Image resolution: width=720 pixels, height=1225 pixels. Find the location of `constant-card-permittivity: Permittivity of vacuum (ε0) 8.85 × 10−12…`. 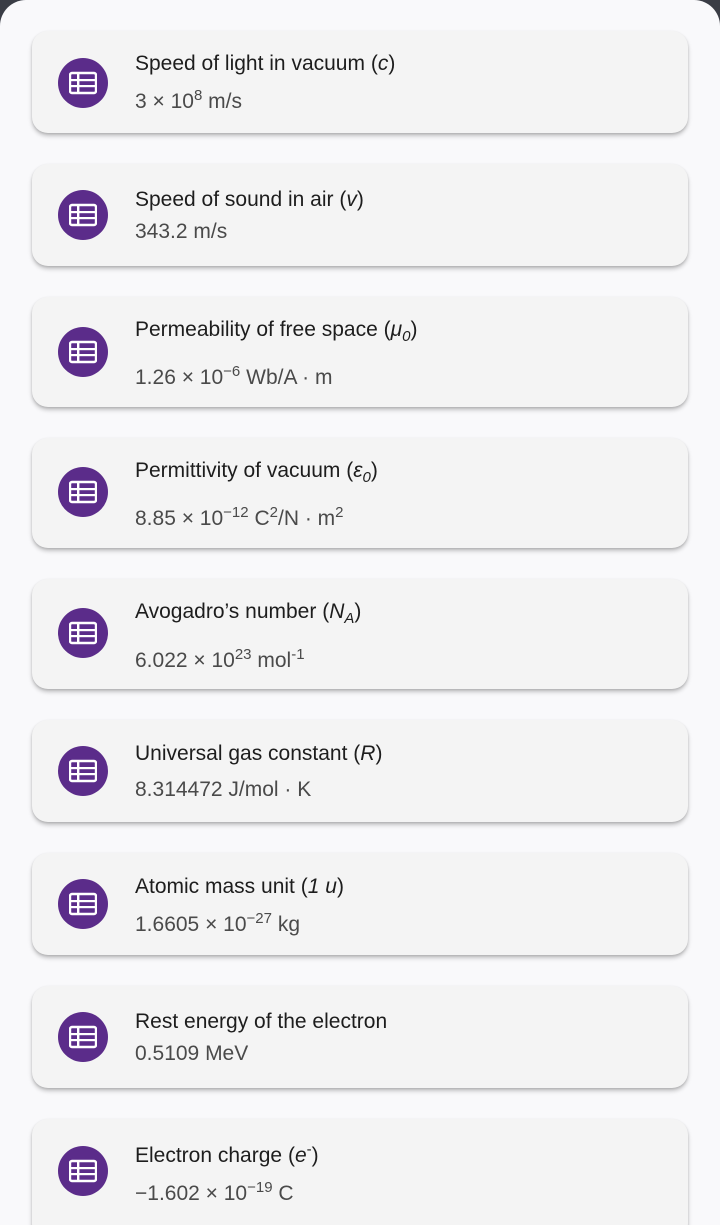

constant-card-permittivity: Permittivity of vacuum (ε0) 8.85 × 10−12… is located at coordinates (360, 493).